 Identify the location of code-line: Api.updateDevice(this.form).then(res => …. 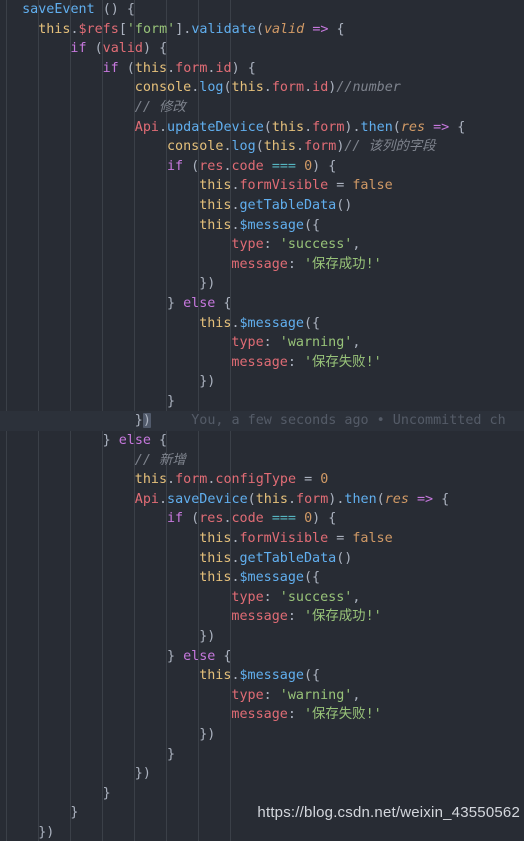
(262, 128).